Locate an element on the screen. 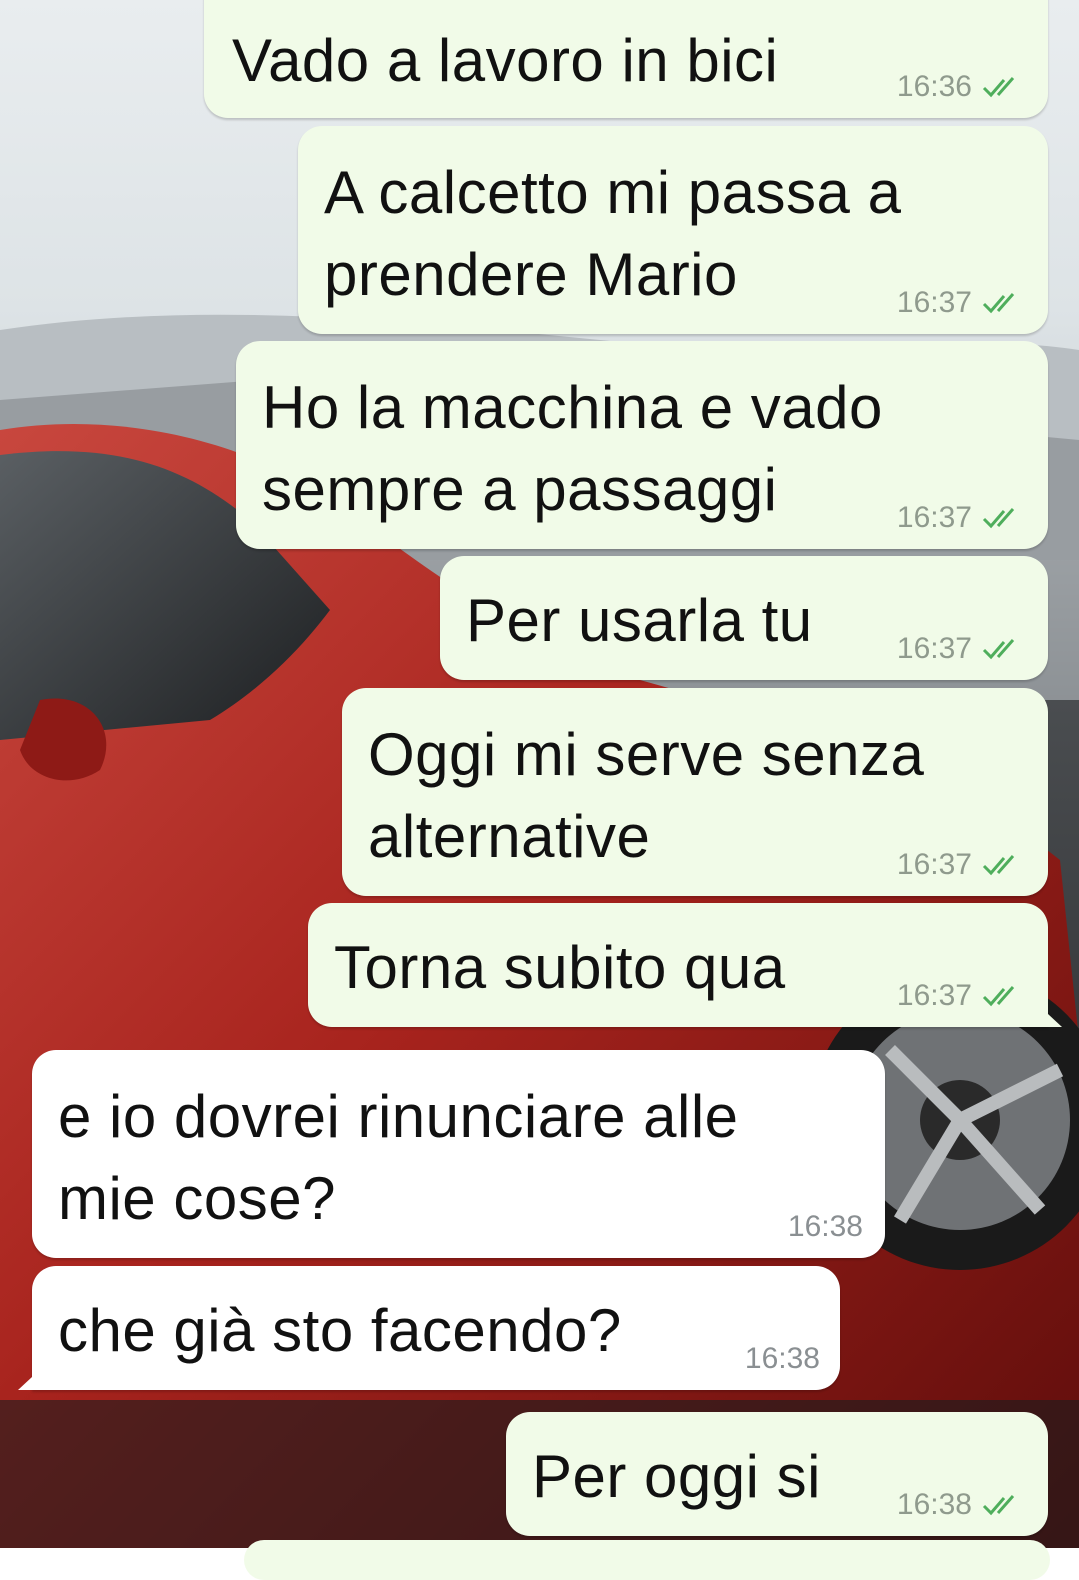 This screenshot has width=1079, height=1580. message-bubble-outgoing: Per oggi si 16:38 is located at coordinates (777, 1474).